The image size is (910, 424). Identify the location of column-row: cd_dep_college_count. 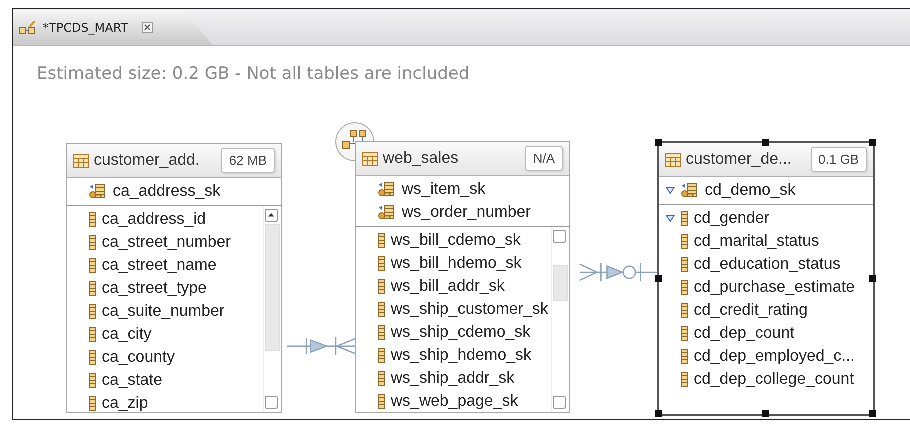
(766, 379).